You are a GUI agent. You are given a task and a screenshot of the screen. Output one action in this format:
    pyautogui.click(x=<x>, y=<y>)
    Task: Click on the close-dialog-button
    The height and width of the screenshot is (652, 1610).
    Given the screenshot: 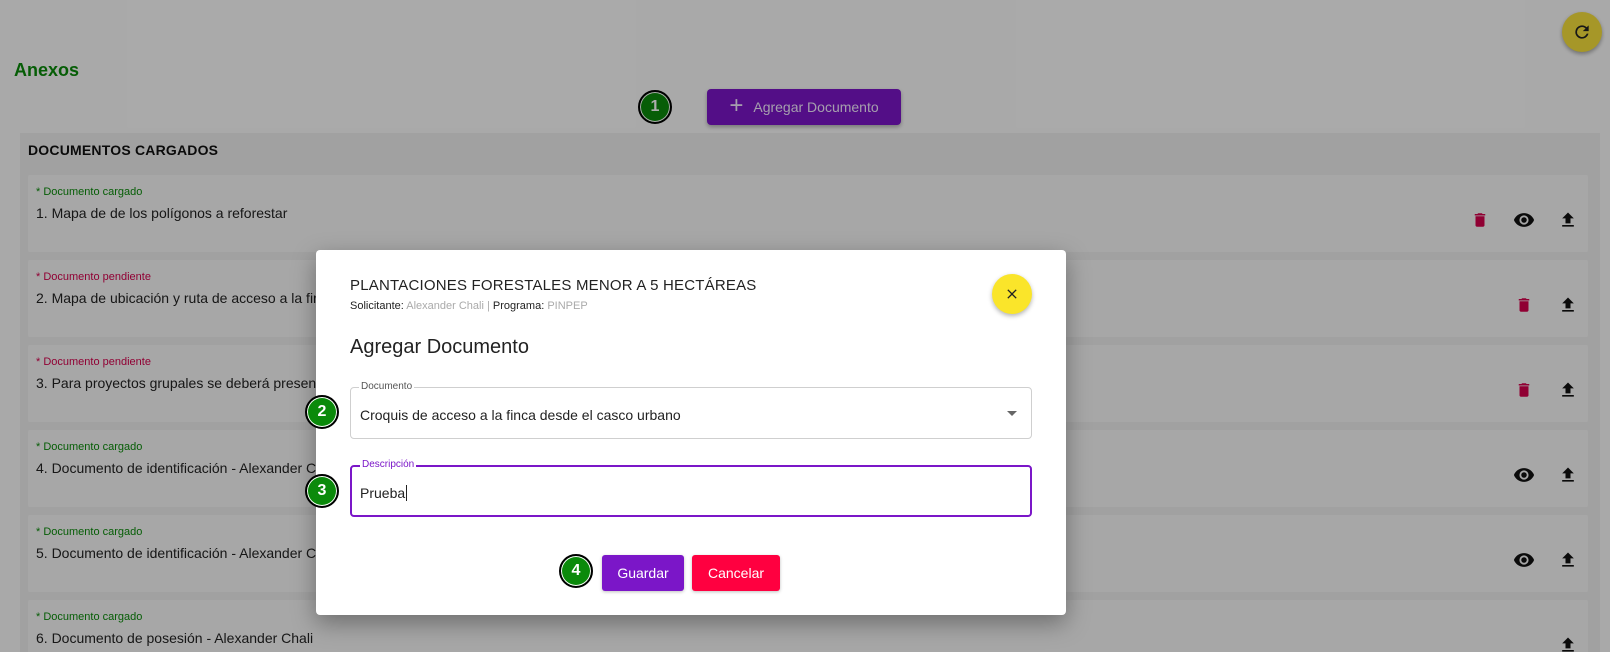 What is the action you would take?
    pyautogui.click(x=1012, y=294)
    